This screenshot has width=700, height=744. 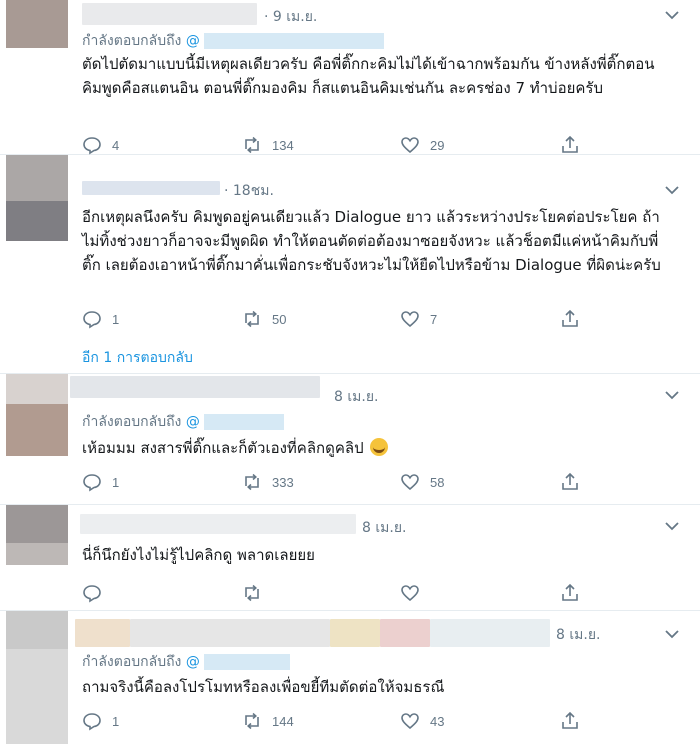 I want to click on tweet-actions: 1 333 58, so click(x=337, y=482).